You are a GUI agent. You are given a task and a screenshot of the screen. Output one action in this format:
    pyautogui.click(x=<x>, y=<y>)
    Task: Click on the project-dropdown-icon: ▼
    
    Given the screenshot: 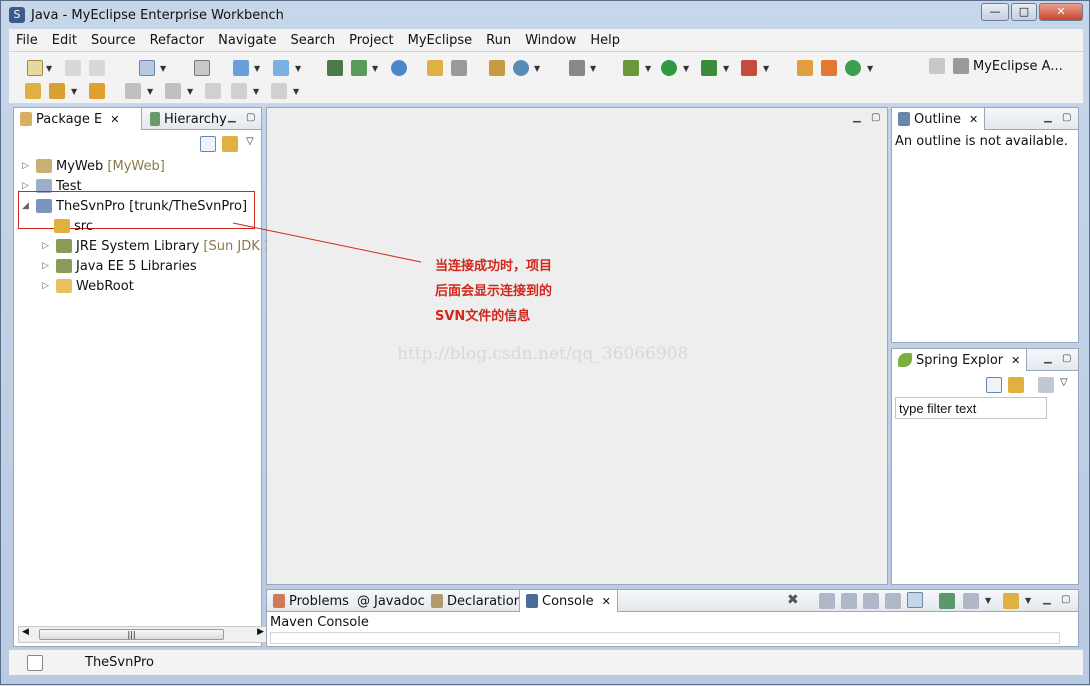 What is the action you would take?
    pyautogui.click(x=163, y=68)
    